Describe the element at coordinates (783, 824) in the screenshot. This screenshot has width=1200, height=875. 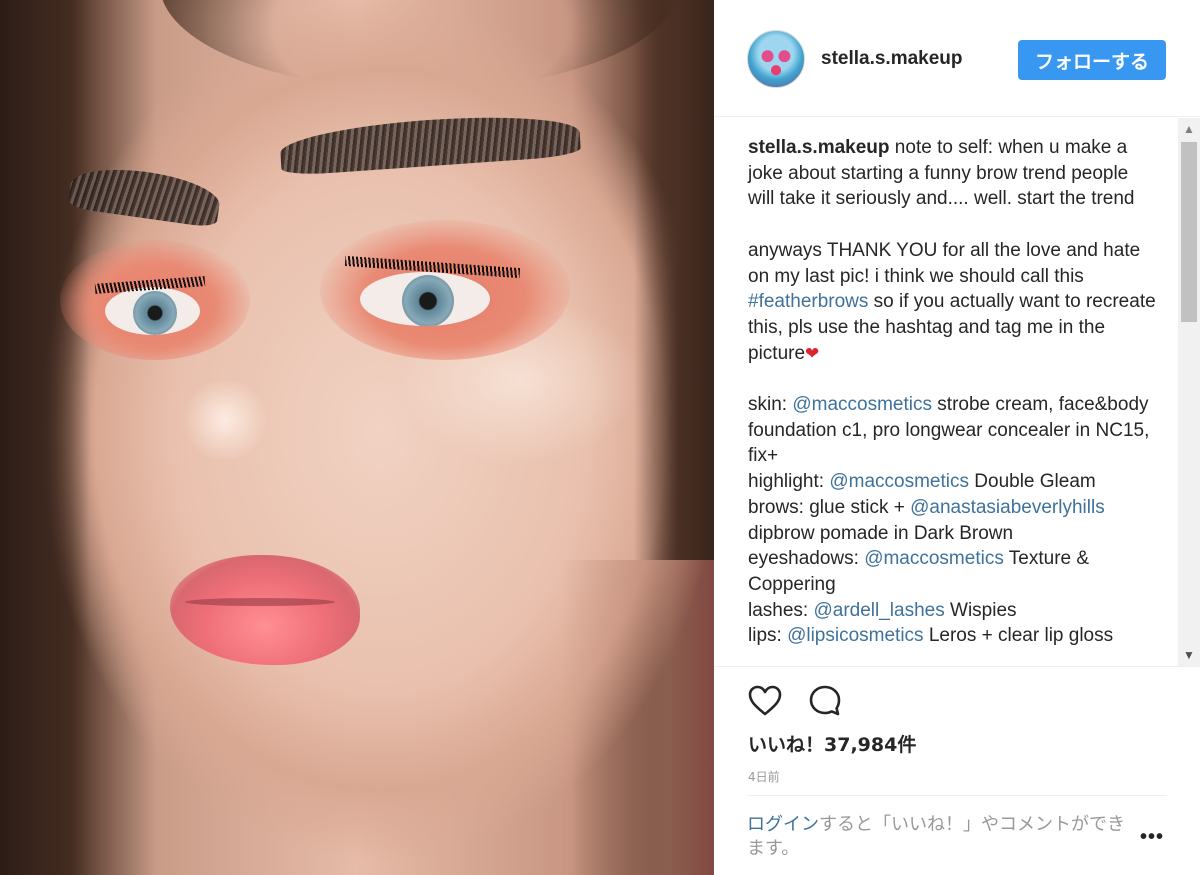
I see `login-link: ログイン` at that location.